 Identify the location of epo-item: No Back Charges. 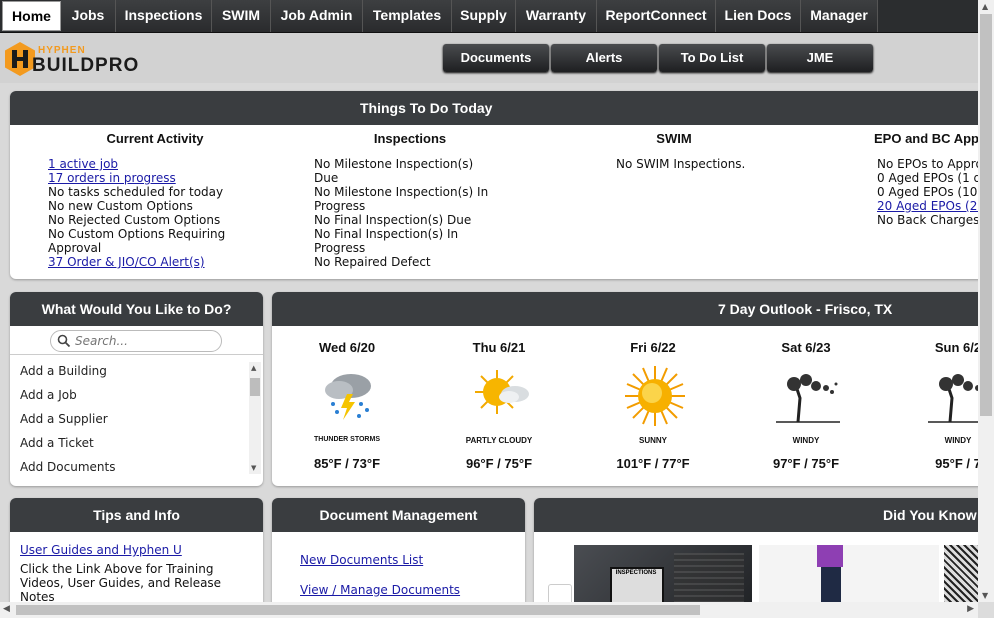
(927, 220).